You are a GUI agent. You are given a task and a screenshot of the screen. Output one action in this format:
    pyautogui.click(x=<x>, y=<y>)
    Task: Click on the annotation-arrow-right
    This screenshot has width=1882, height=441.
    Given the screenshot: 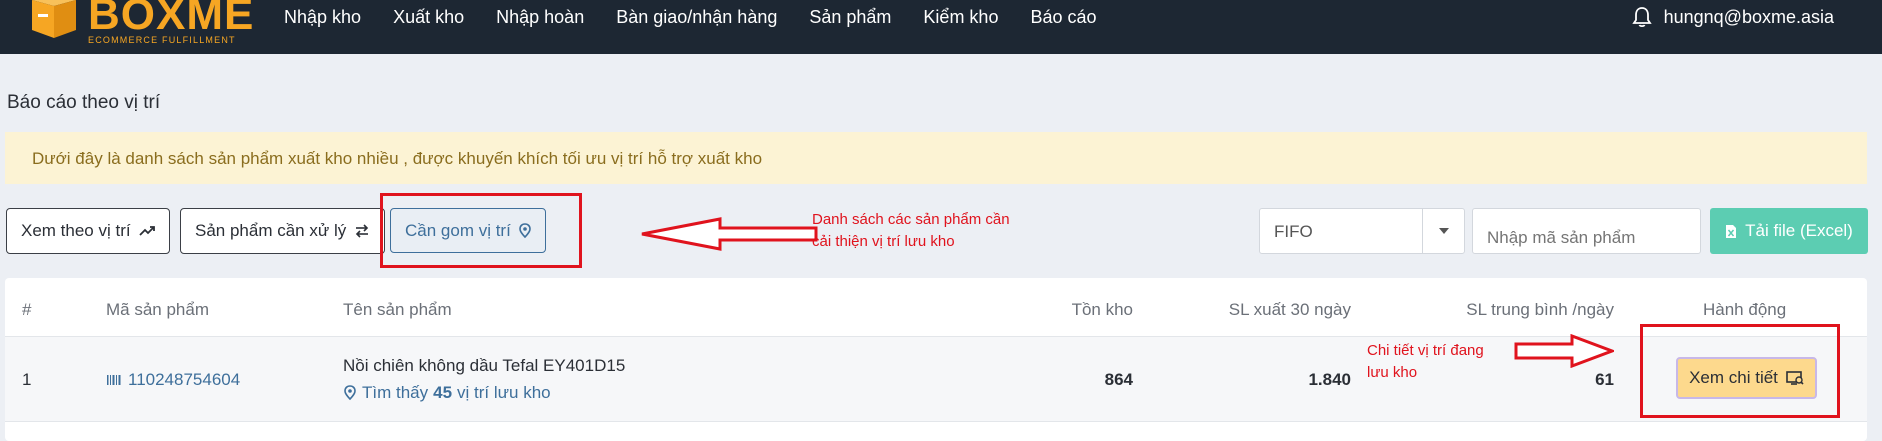 What is the action you would take?
    pyautogui.click(x=1564, y=351)
    